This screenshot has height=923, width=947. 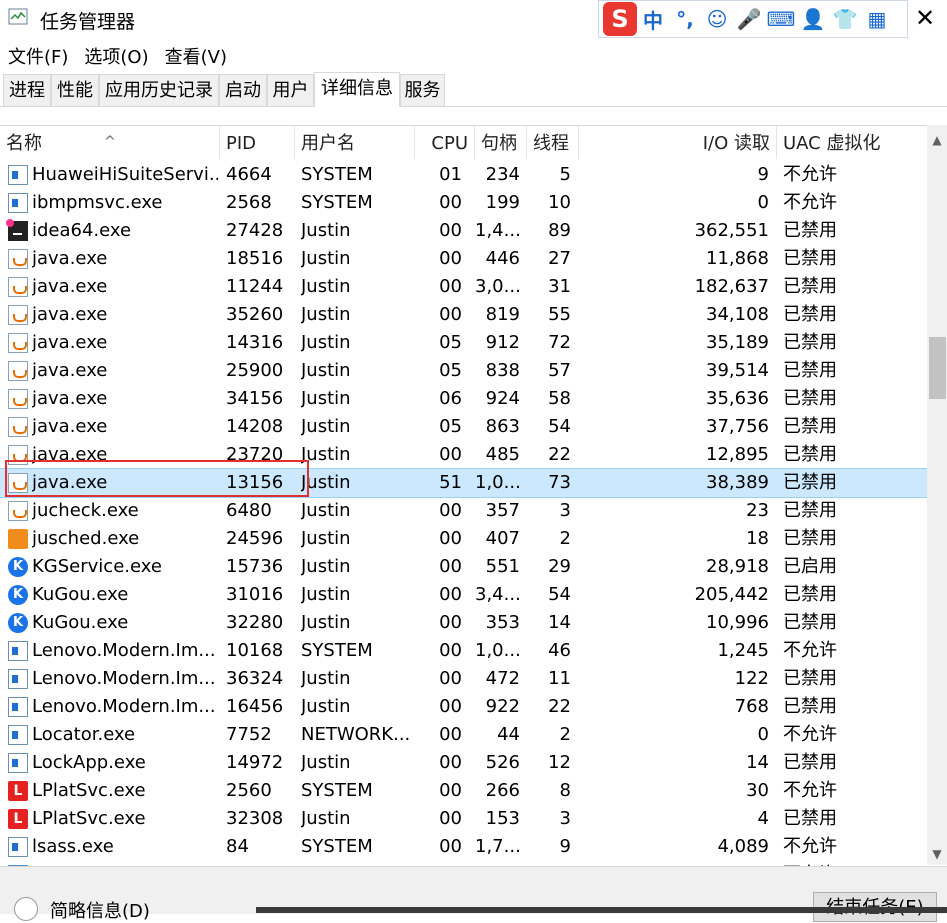 What do you see at coordinates (937, 854) in the screenshot?
I see `scroll-down-icon: ▼` at bounding box center [937, 854].